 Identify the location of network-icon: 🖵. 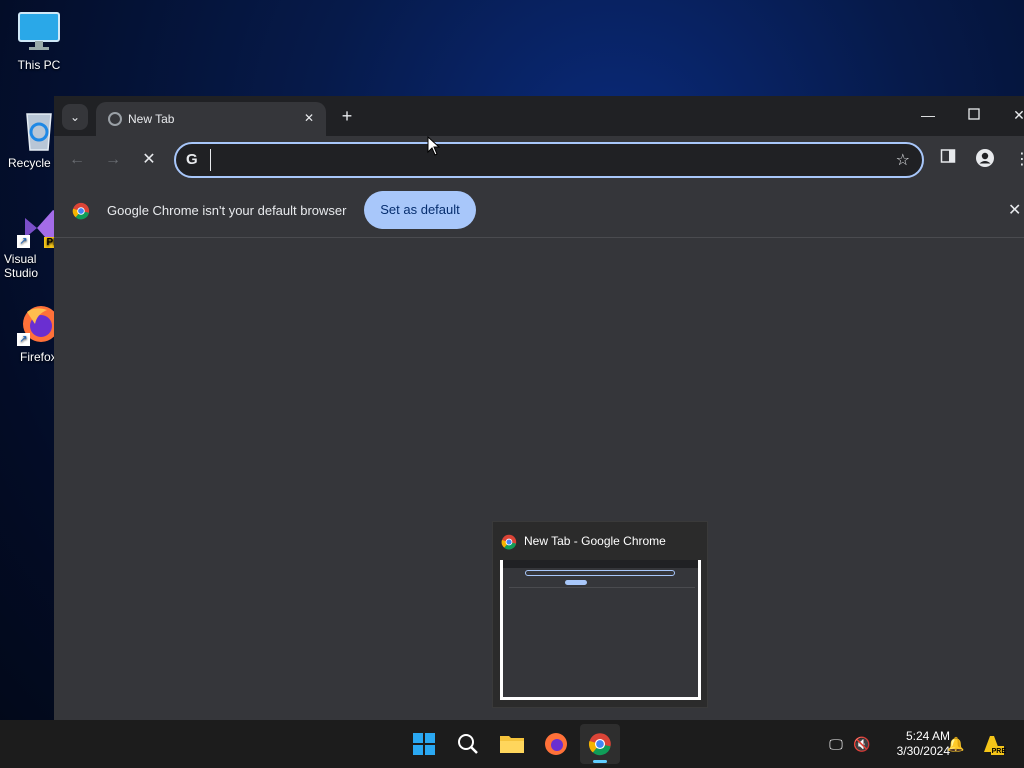
(836, 744).